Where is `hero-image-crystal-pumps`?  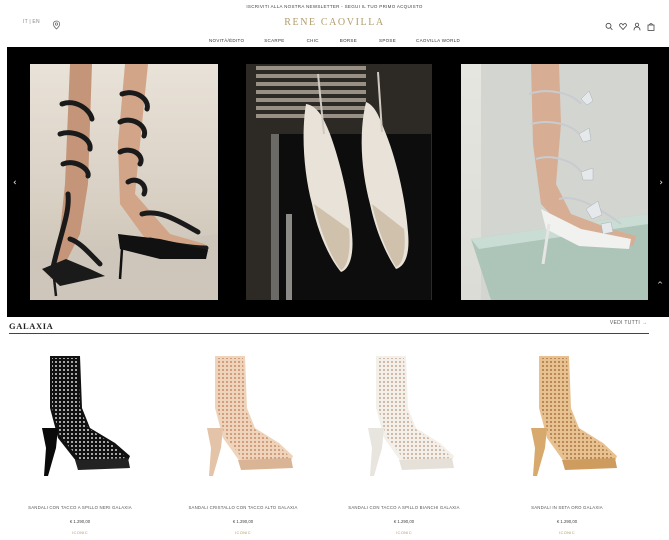 hero-image-crystal-pumps is located at coordinates (339, 182).